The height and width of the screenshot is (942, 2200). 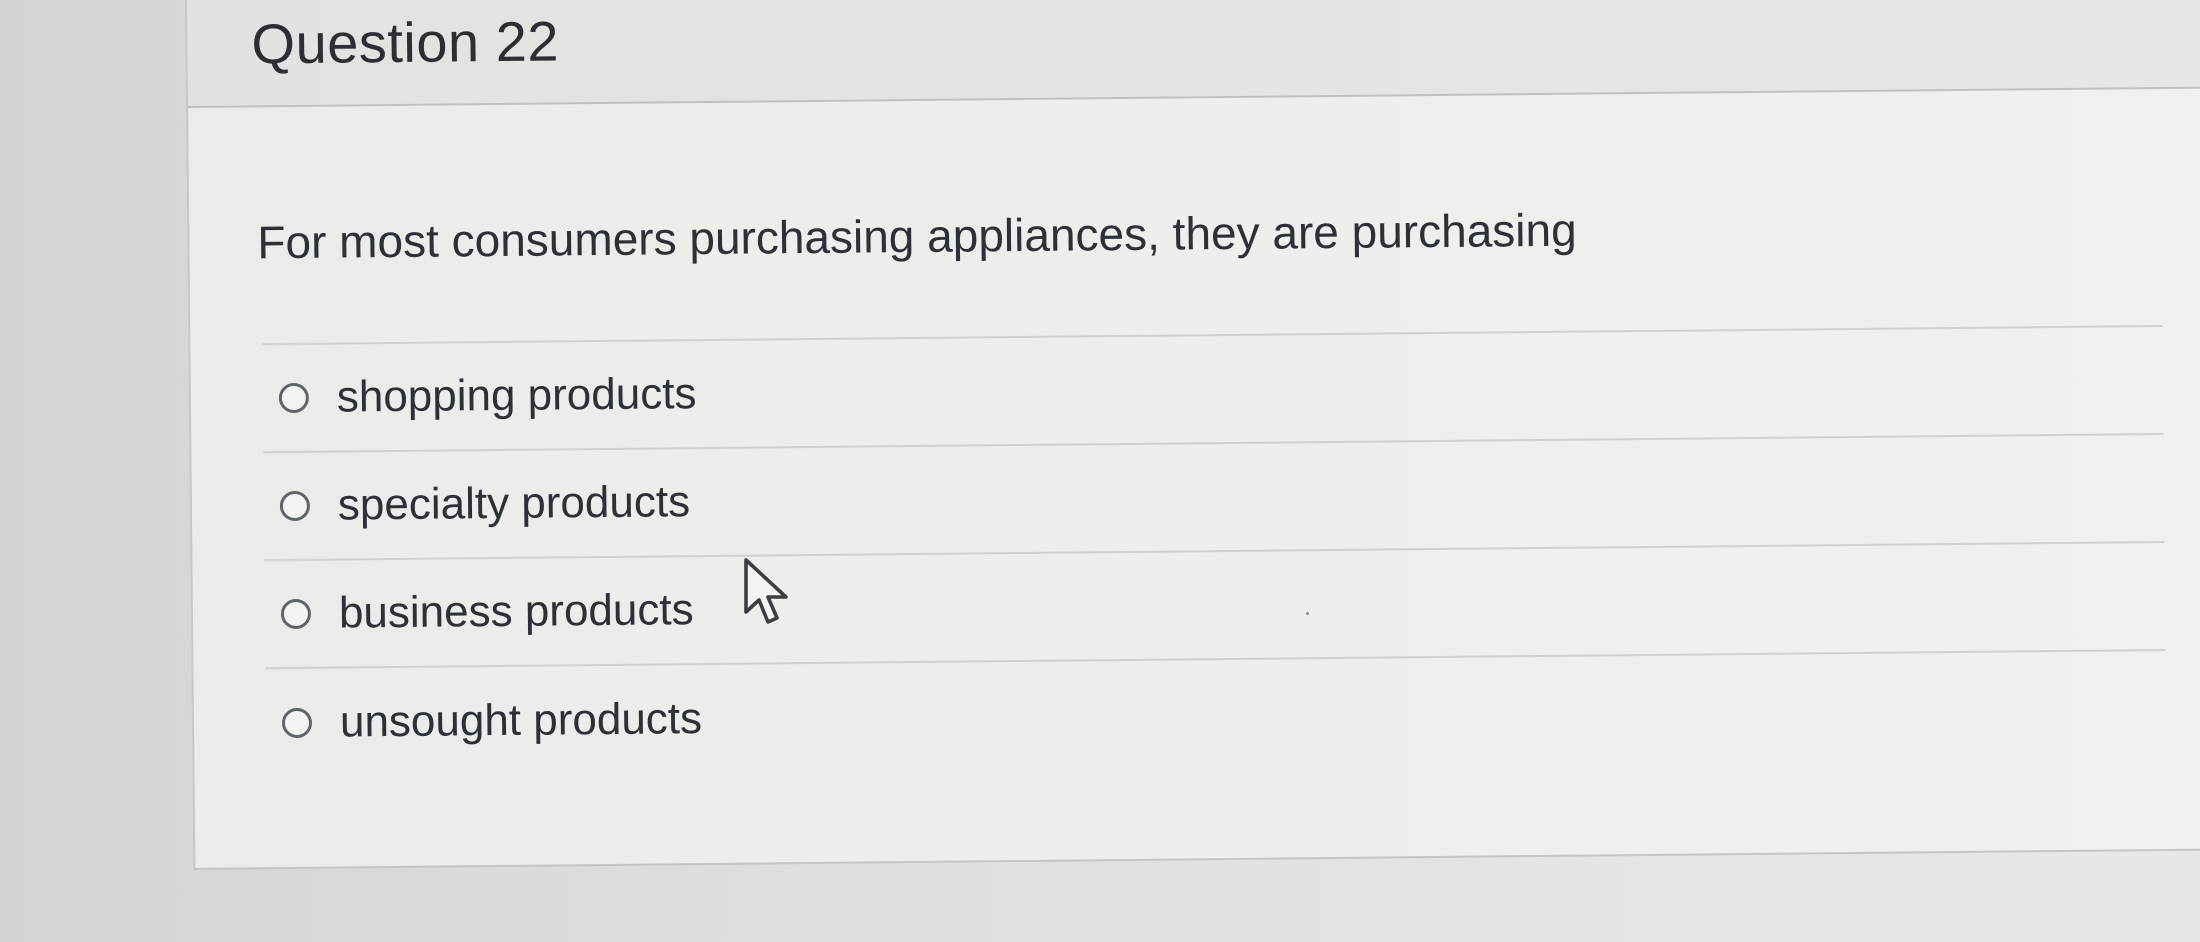 I want to click on mouse-pointer-icon, so click(x=766, y=591).